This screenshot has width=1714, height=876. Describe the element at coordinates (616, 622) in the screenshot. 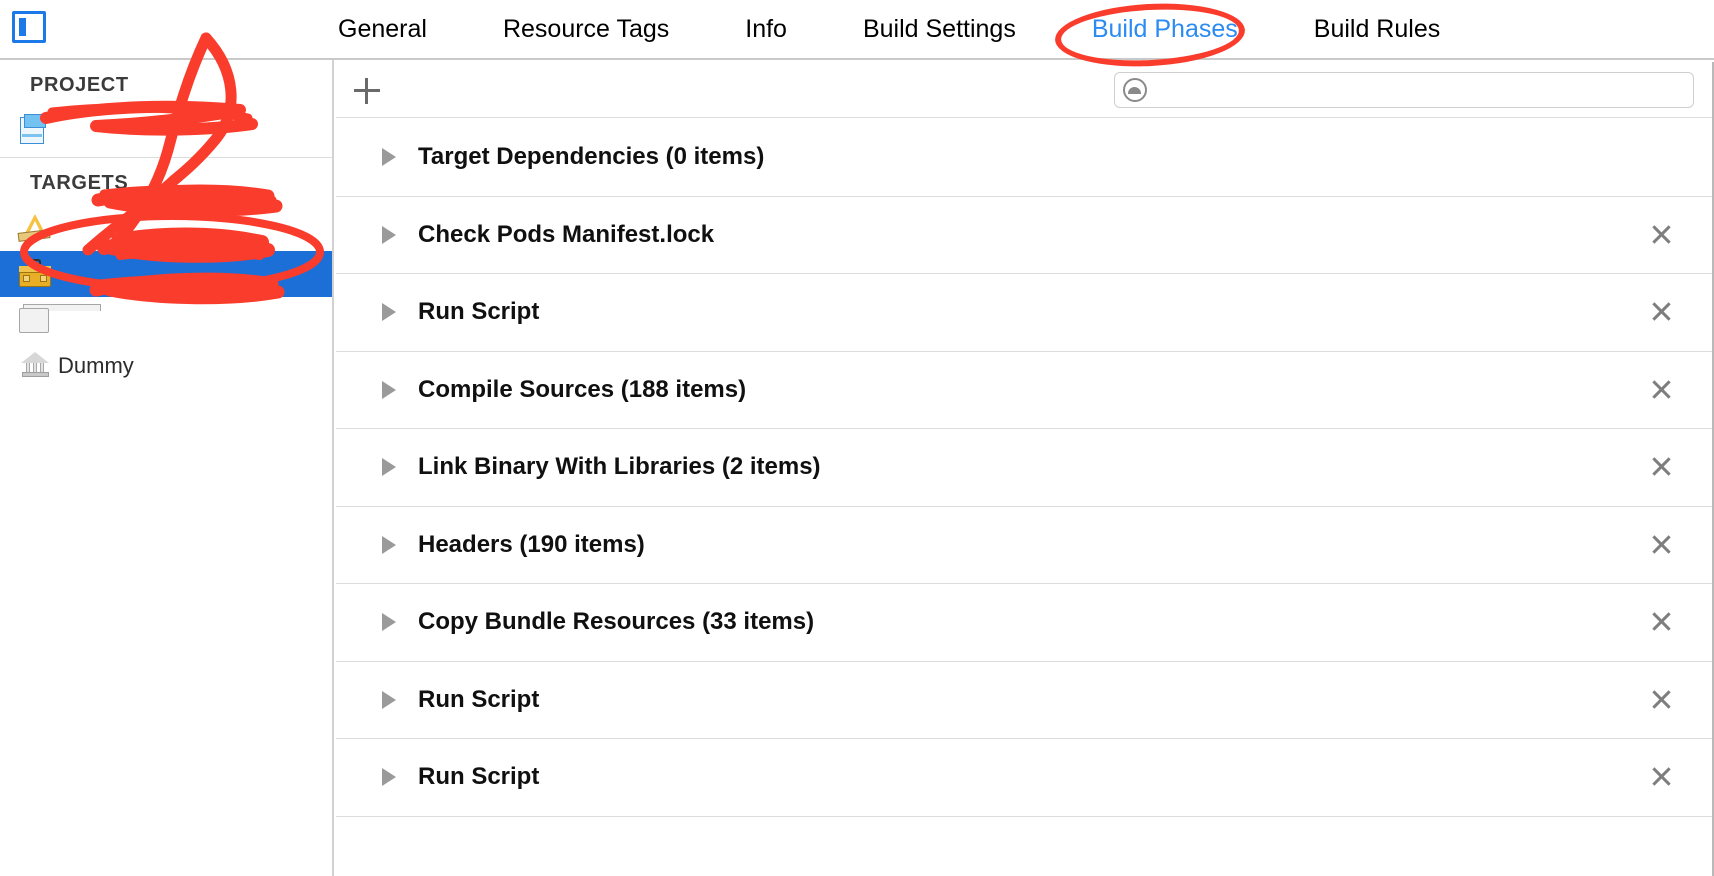

I see `build-phase-title: Copy Bundle Resources (33 items)` at that location.